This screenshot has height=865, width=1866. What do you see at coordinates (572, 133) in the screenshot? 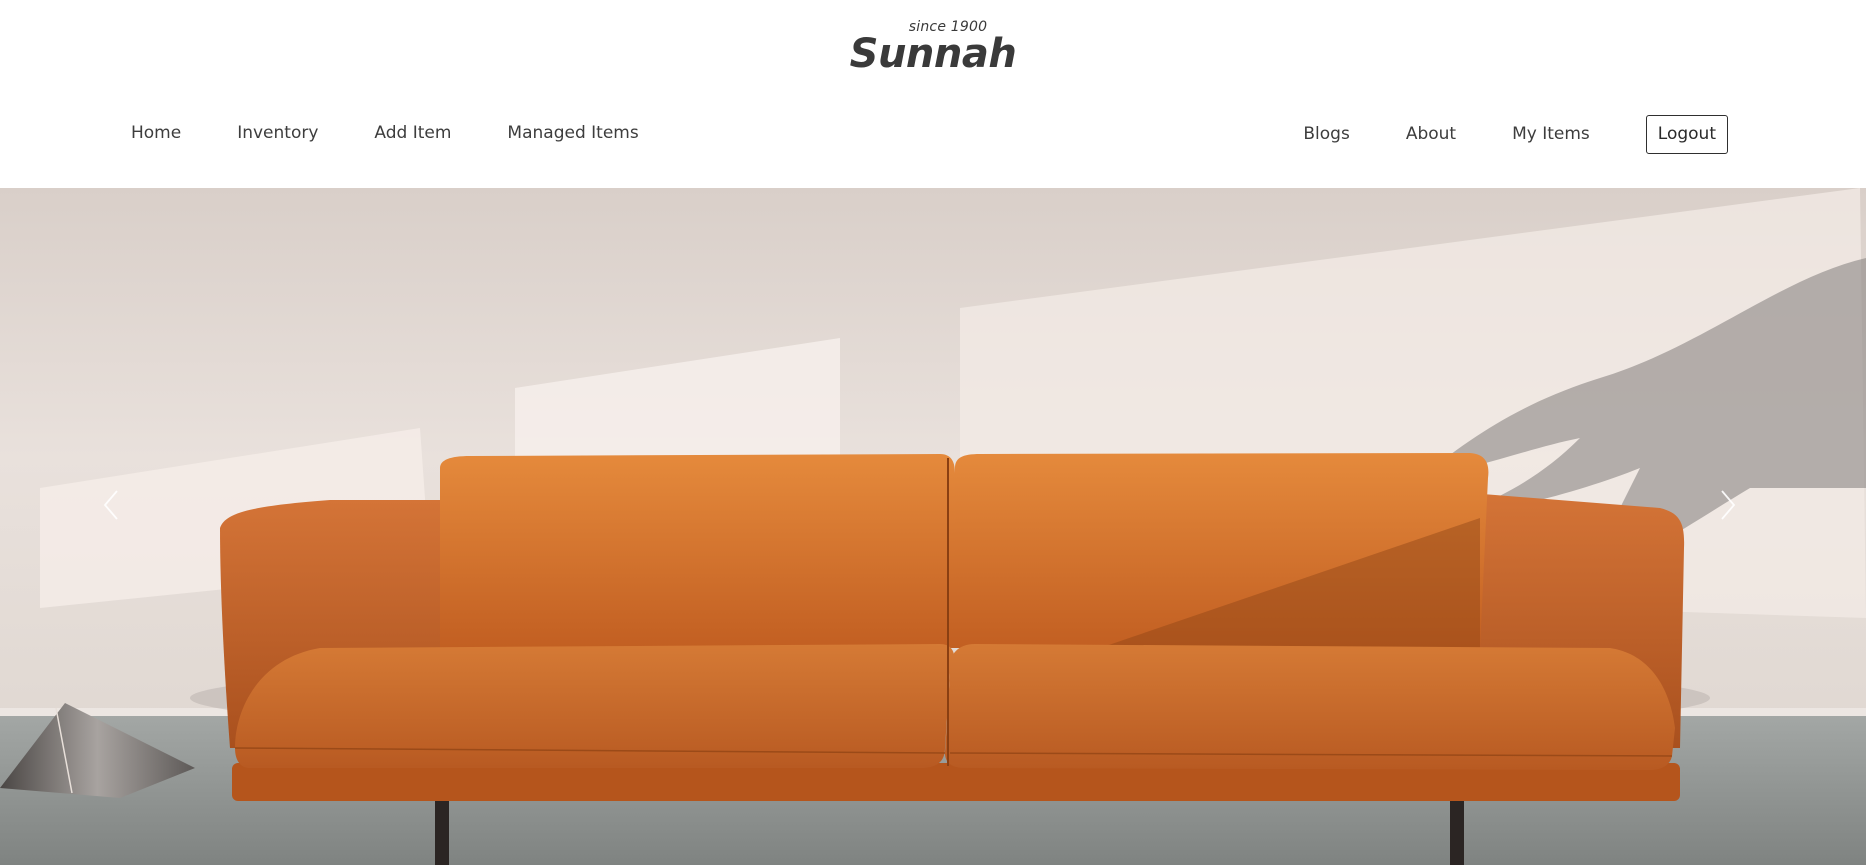
I see `nav-managed-items: Managed Items` at bounding box center [572, 133].